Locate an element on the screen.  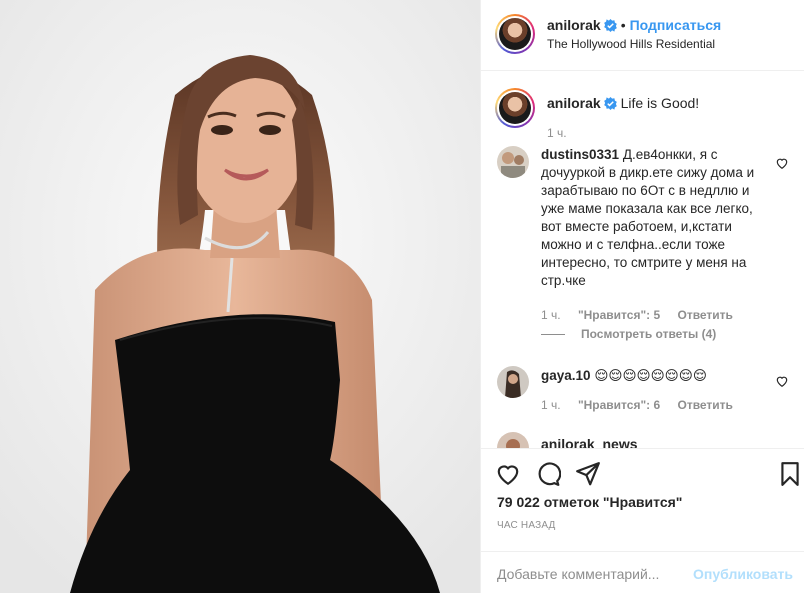
post-timestamp: ЧАС НАЗАД is located at coordinates (526, 525).